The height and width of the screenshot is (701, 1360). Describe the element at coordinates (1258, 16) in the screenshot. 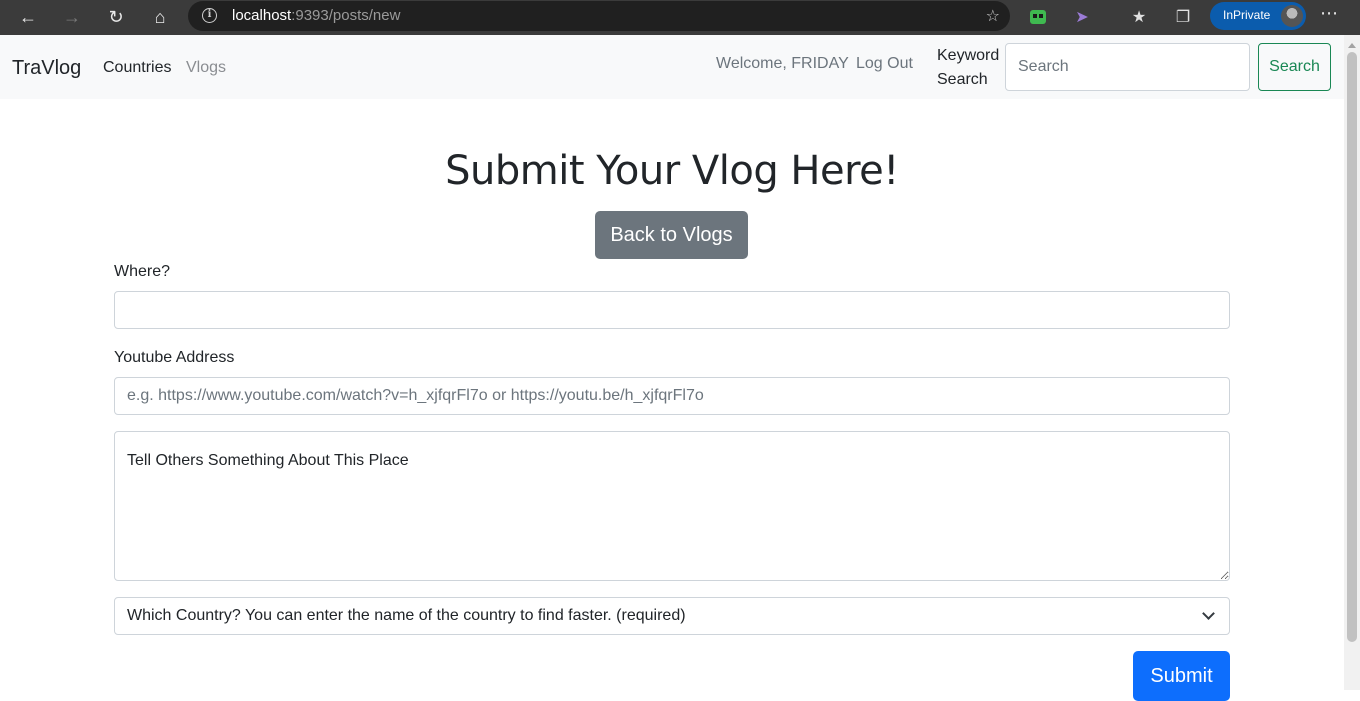

I see `inprivate-badge: InPrivate` at that location.